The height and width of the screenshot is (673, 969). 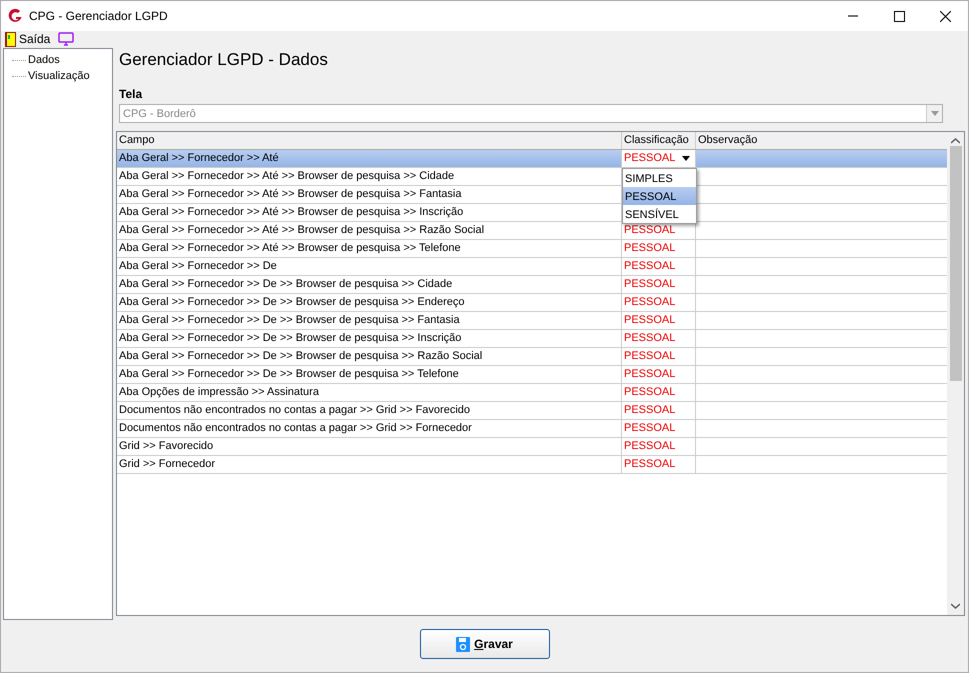 What do you see at coordinates (369, 321) in the screenshot?
I see `table-cell: Aba Geral >> Fornecedor >> De >> Browser de pesquisa >> Fantasia` at bounding box center [369, 321].